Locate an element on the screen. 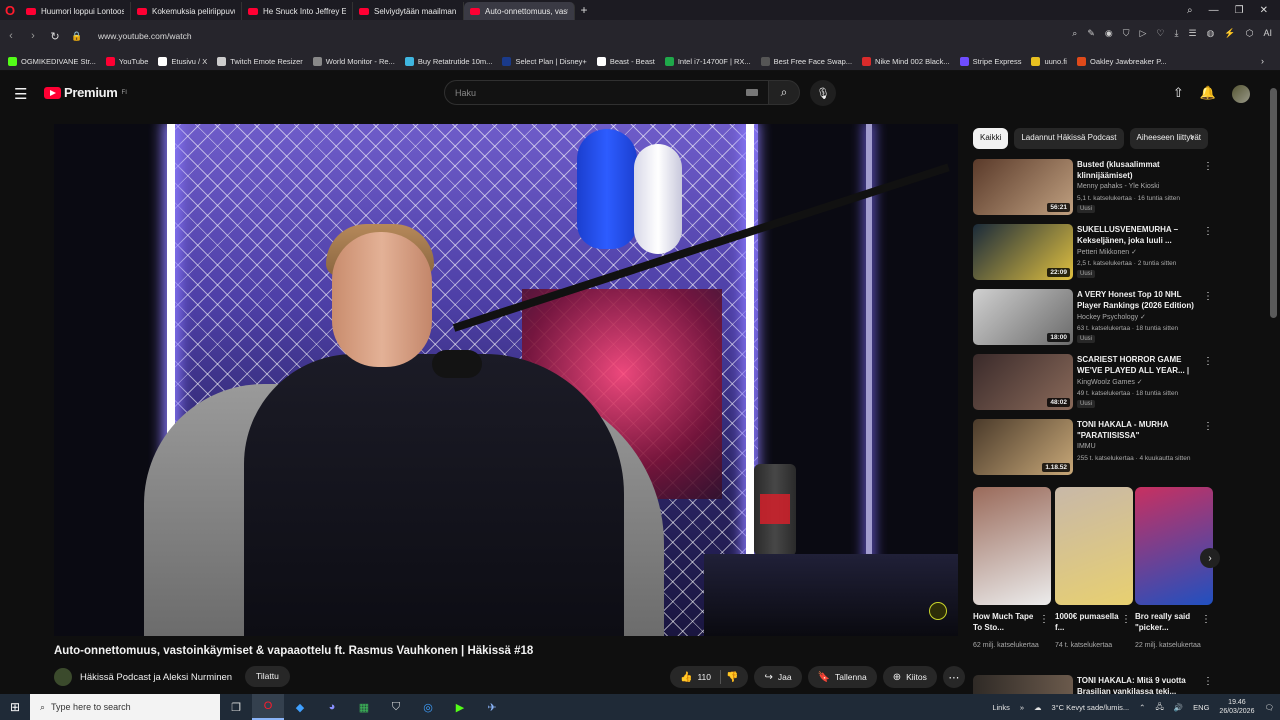  weather-icon: ☁ is located at coordinates (1038, 707).